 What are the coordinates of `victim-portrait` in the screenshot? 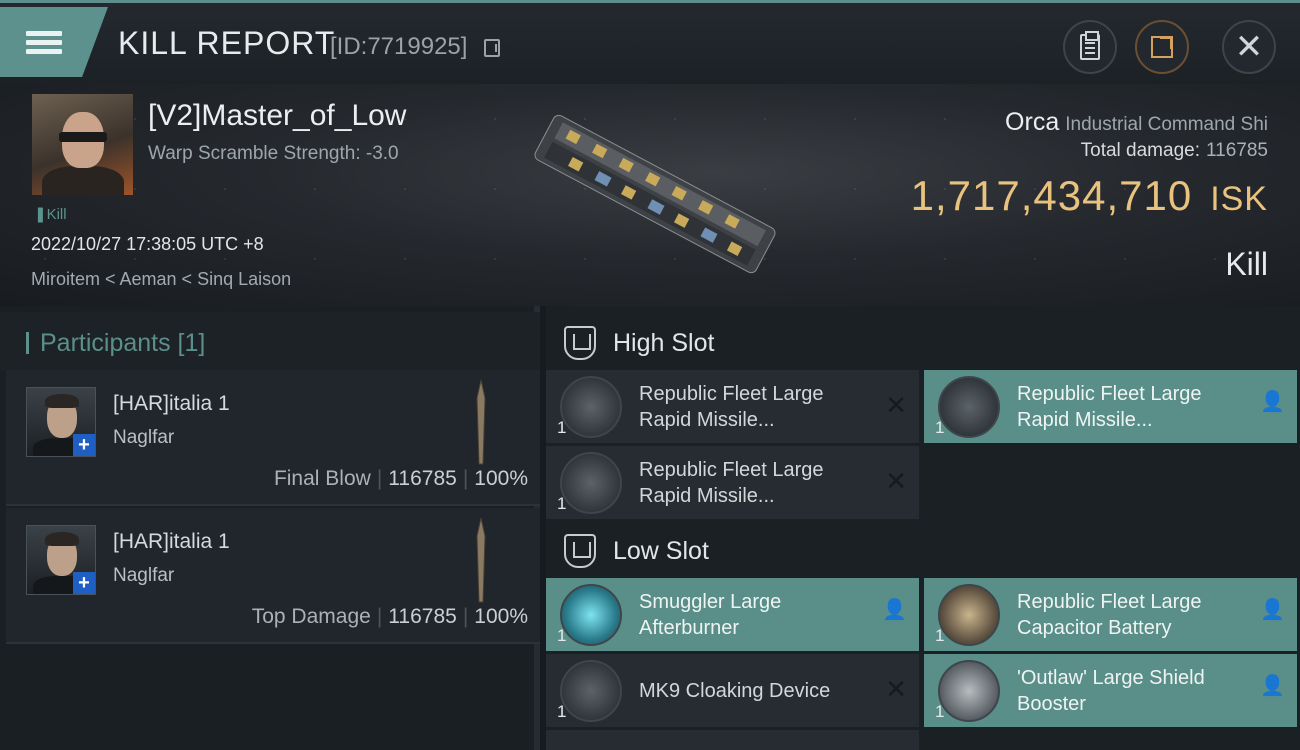 It's located at (82, 144).